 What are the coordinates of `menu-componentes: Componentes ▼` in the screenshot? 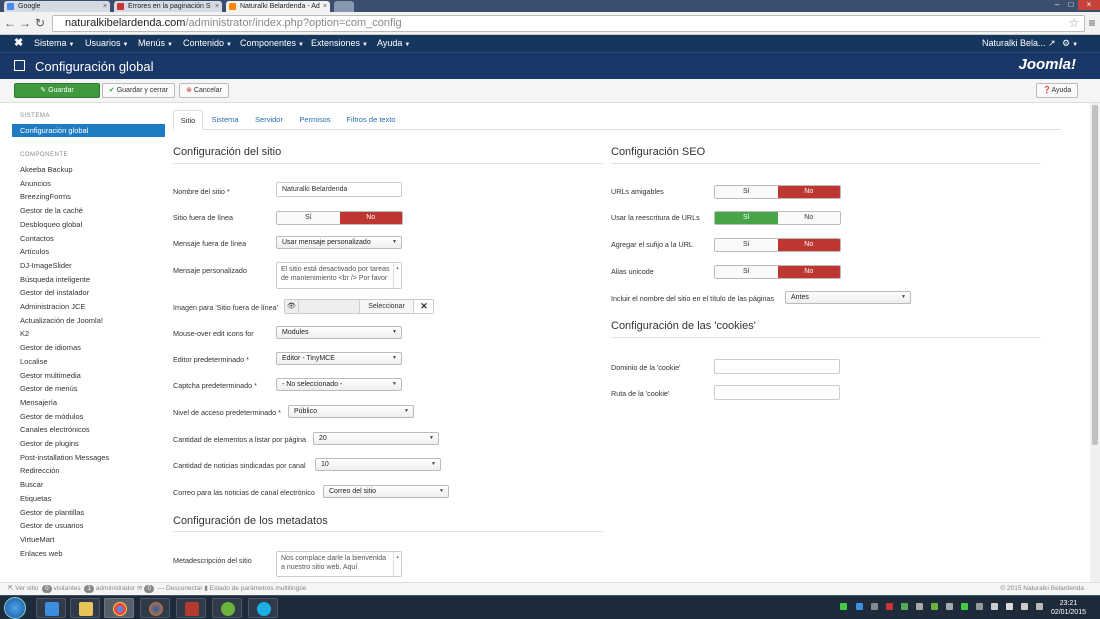 It's located at (272, 43).